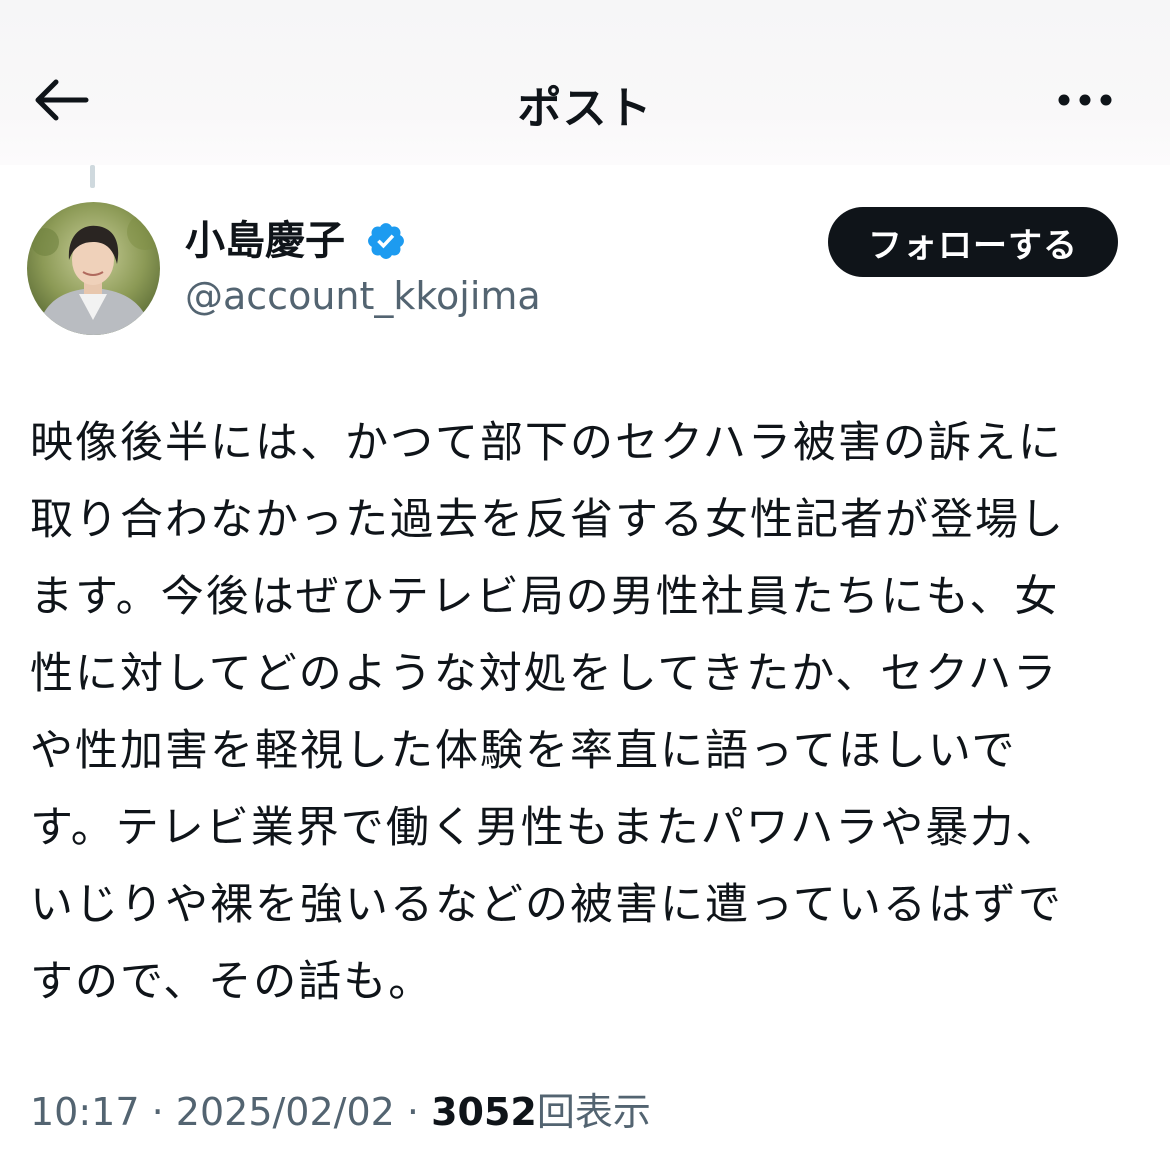 This screenshot has width=1170, height=1165. I want to click on avatar, so click(93, 268).